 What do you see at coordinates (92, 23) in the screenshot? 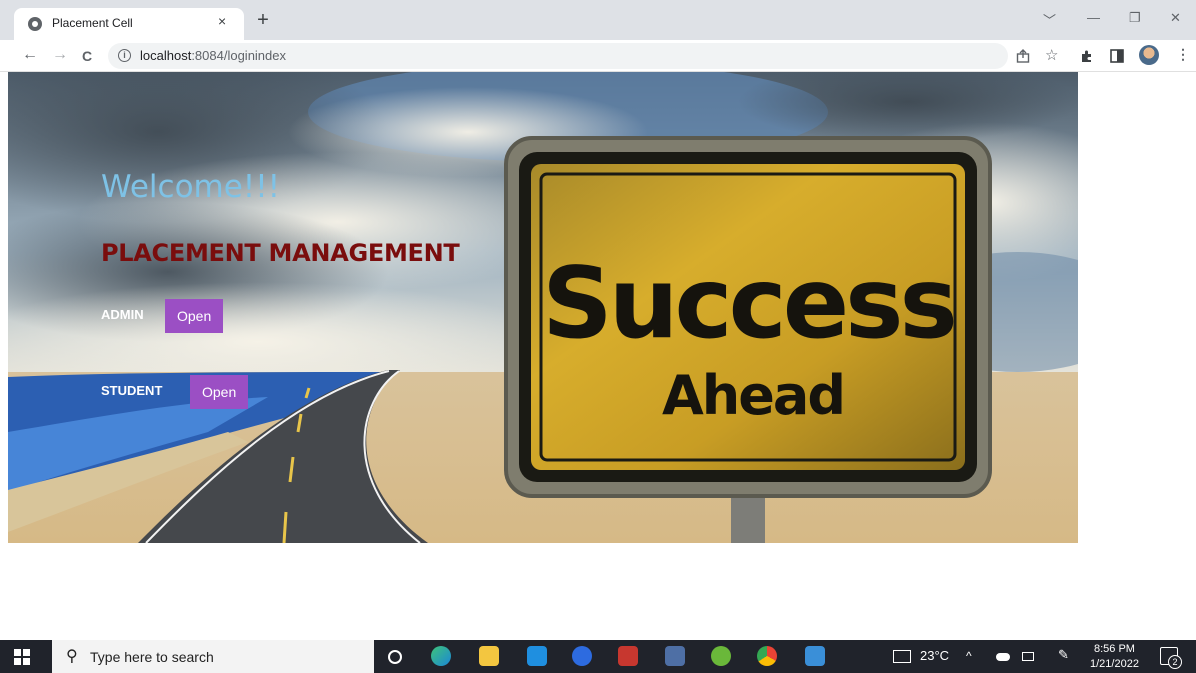
I see `tab-title: Placement Cell` at bounding box center [92, 23].